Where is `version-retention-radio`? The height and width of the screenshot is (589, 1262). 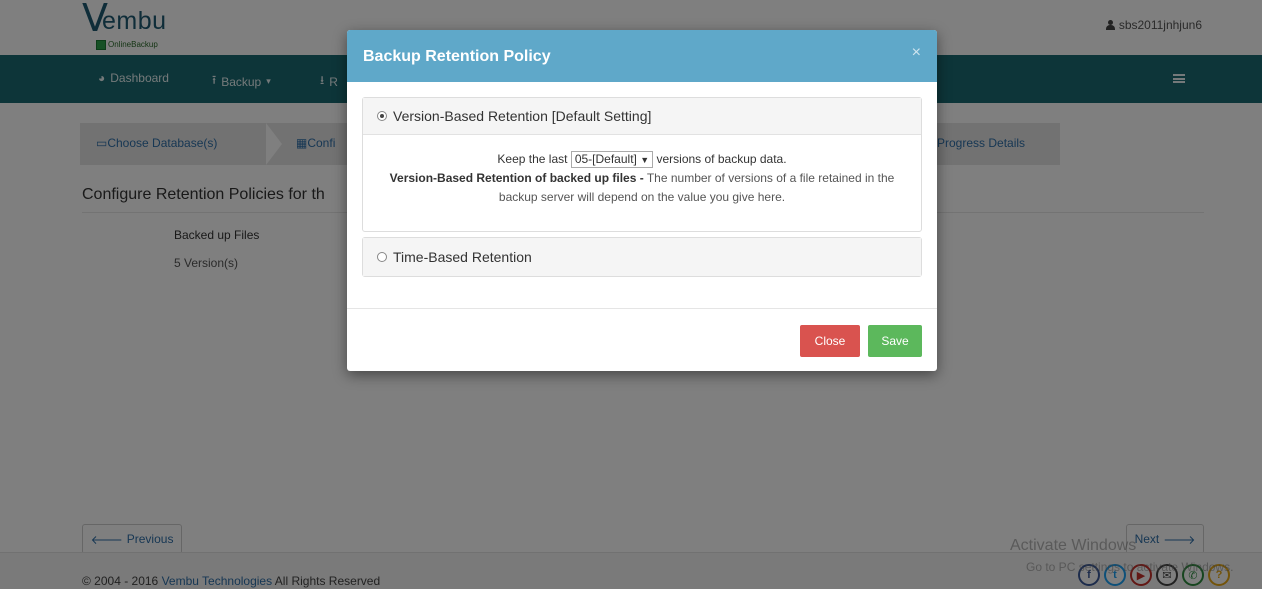 version-retention-radio is located at coordinates (382, 116).